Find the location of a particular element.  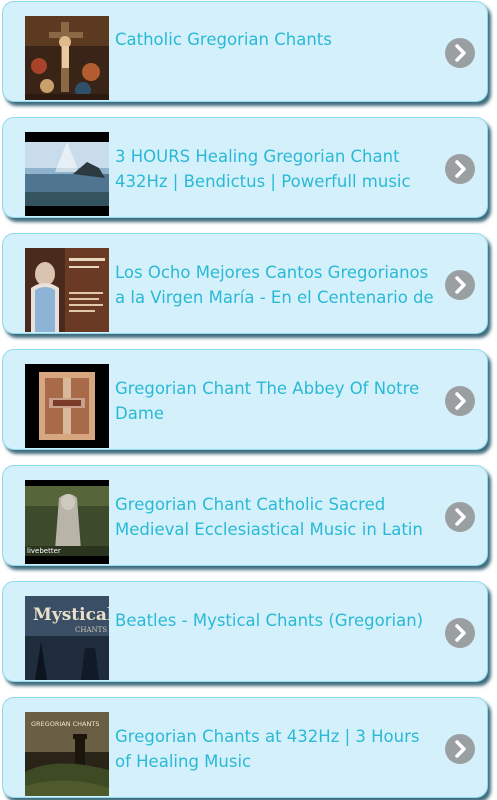

painting-thumbnail is located at coordinates (67, 58).